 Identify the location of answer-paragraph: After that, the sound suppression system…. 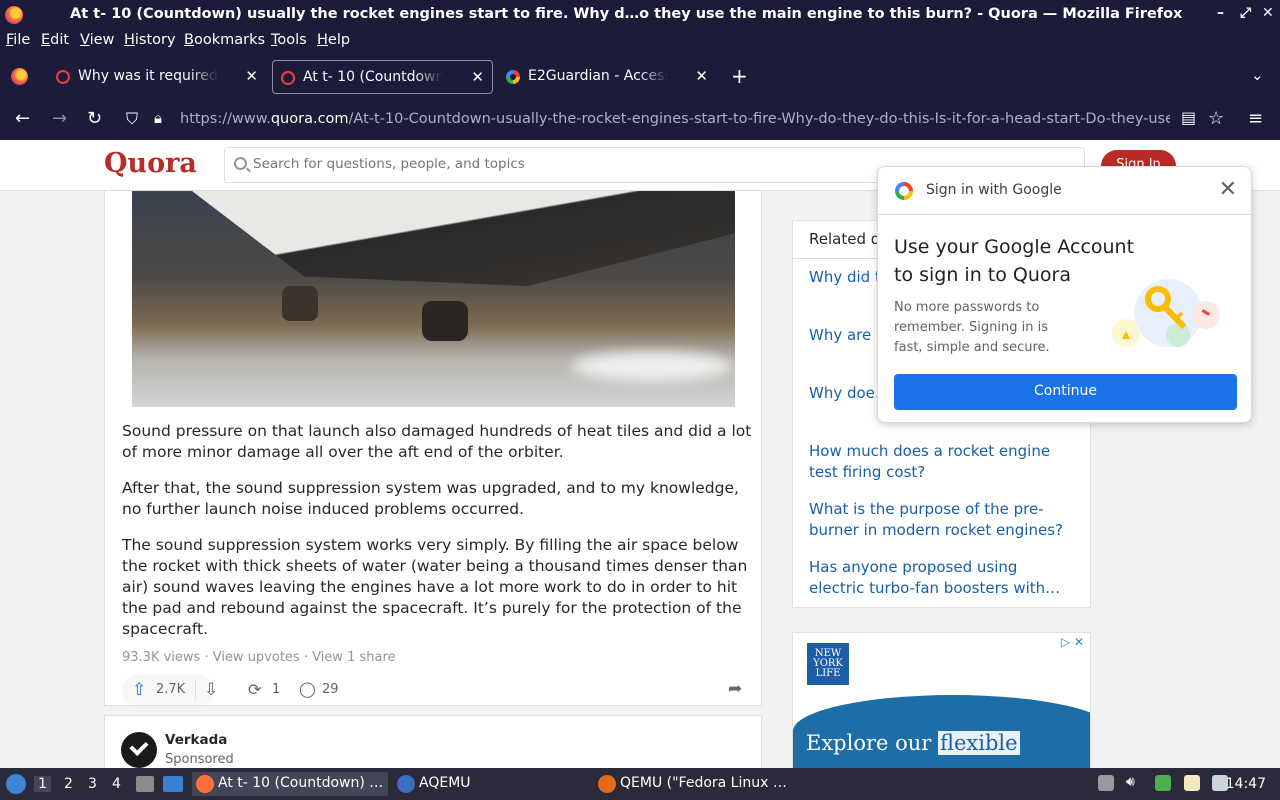
(430, 498).